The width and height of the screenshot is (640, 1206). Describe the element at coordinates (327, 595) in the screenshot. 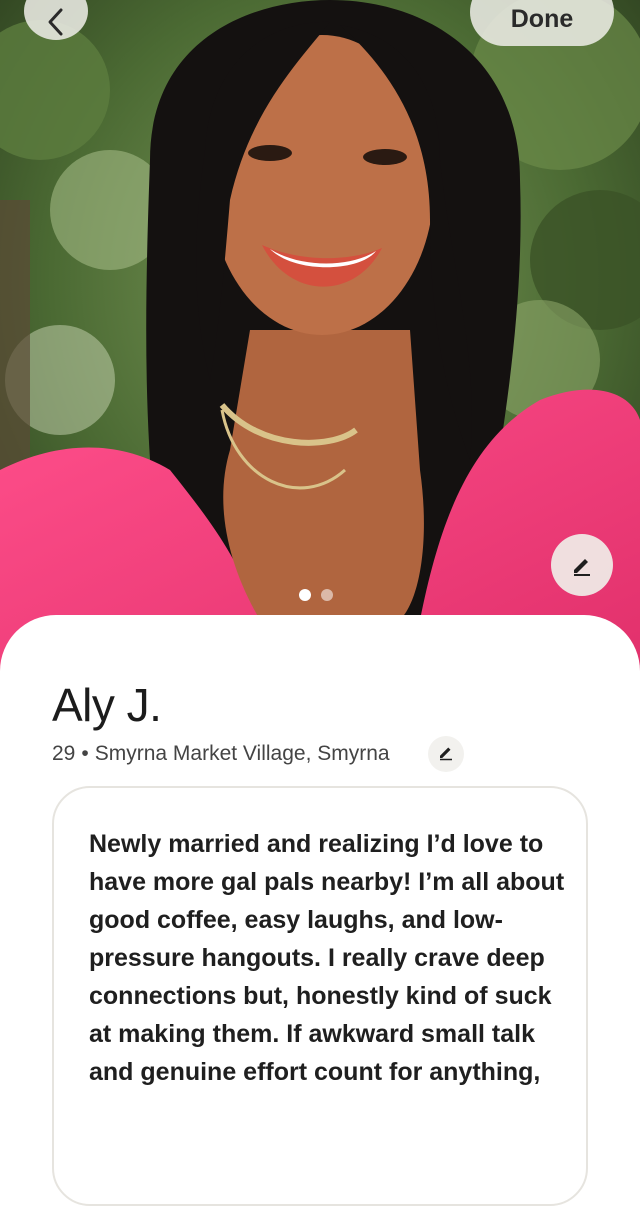

I see `pagination-dot` at that location.